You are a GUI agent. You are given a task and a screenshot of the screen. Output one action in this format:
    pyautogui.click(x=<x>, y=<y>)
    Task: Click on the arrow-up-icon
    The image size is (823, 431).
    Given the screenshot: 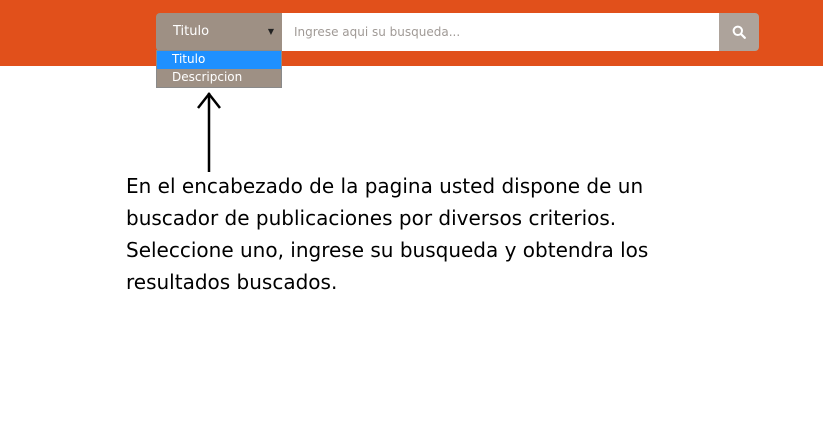 What is the action you would take?
    pyautogui.click(x=209, y=131)
    